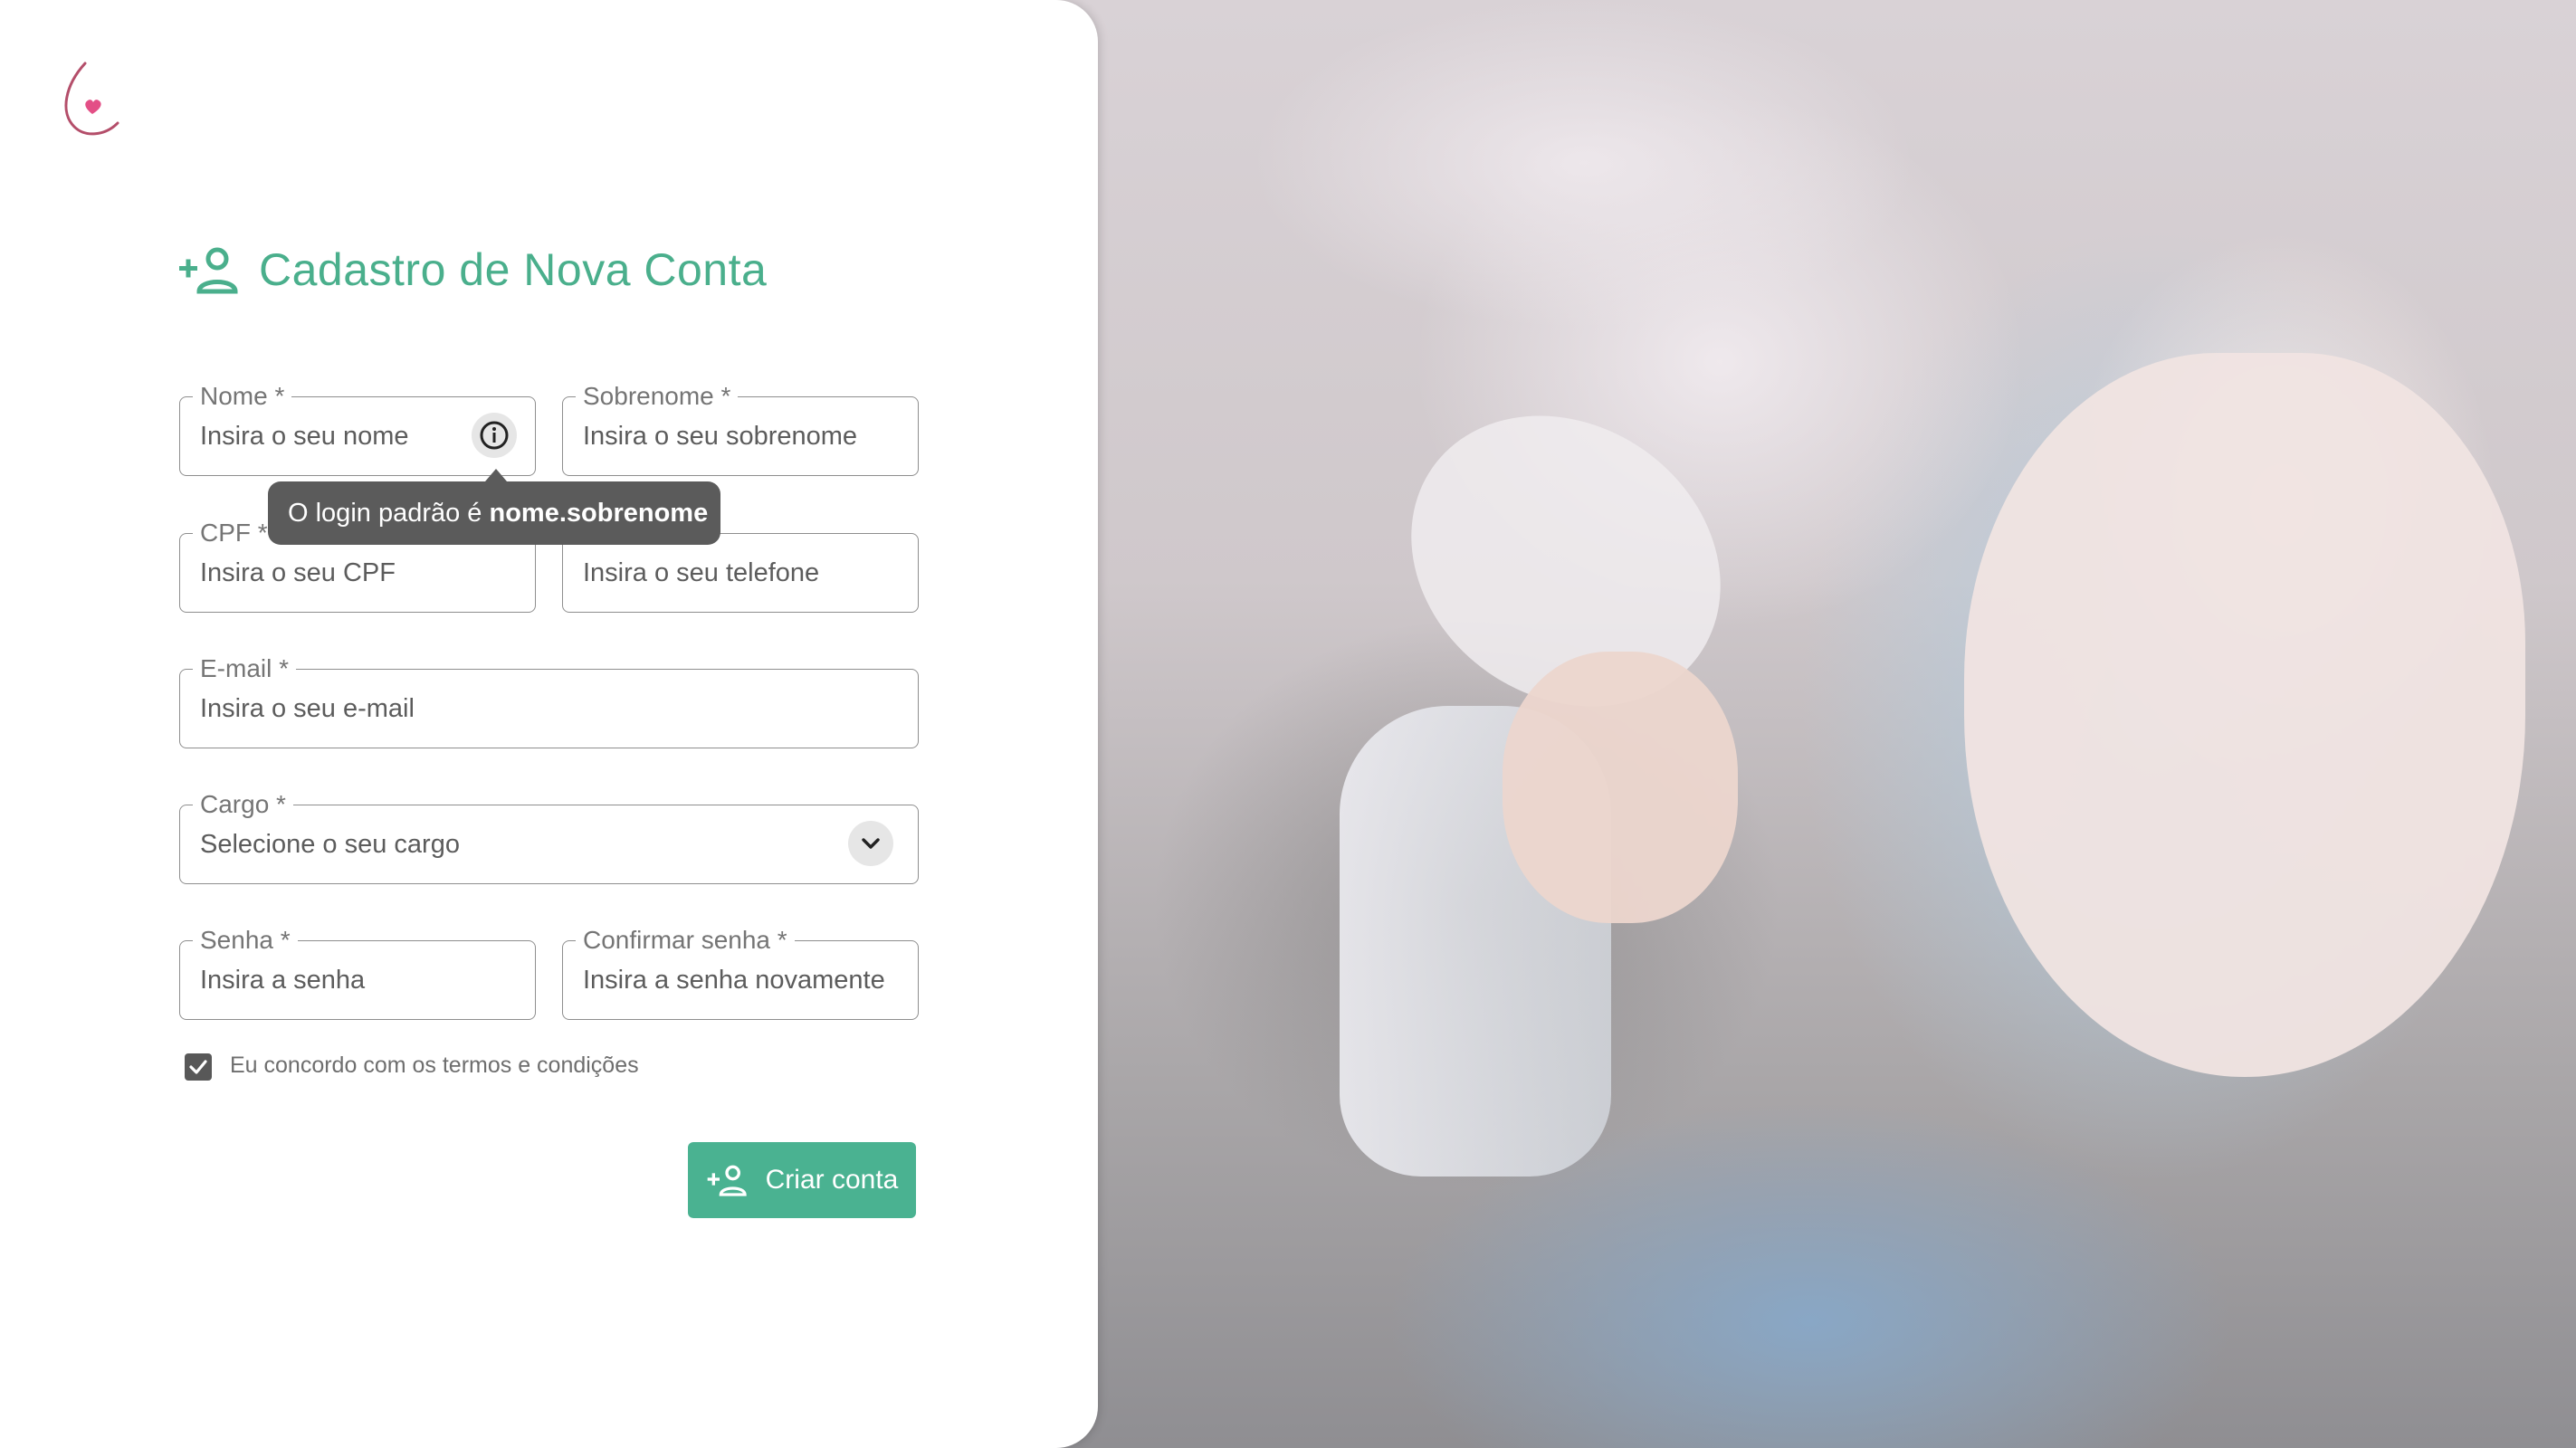 This screenshot has width=2576, height=1448. What do you see at coordinates (599, 513) in the screenshot?
I see `tooltip-bold-text: nome.sobrenome` at bounding box center [599, 513].